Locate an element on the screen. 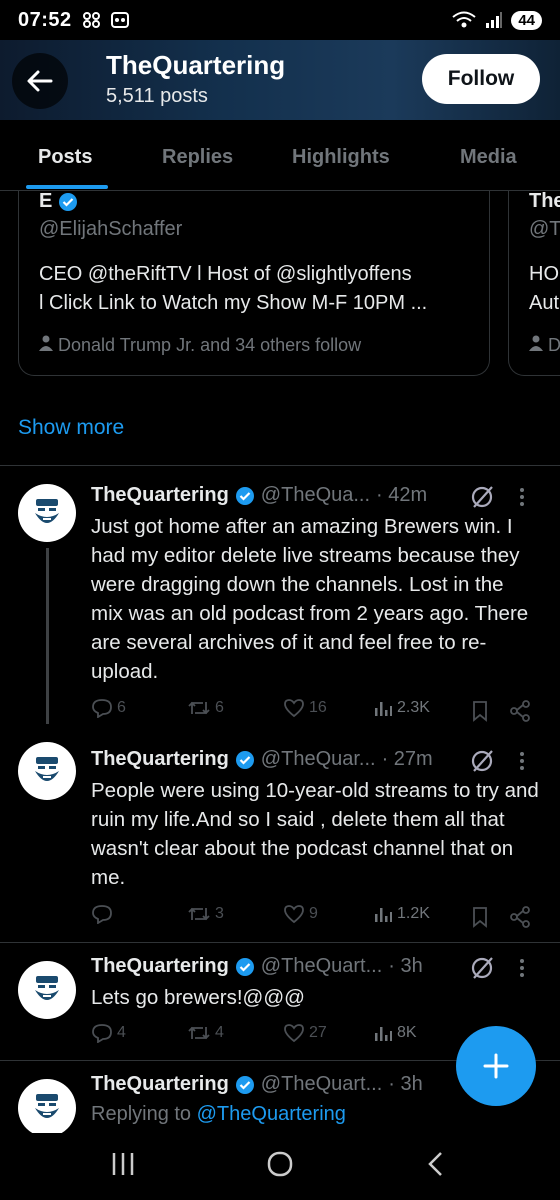  back-nav-icon is located at coordinates (436, 1164).